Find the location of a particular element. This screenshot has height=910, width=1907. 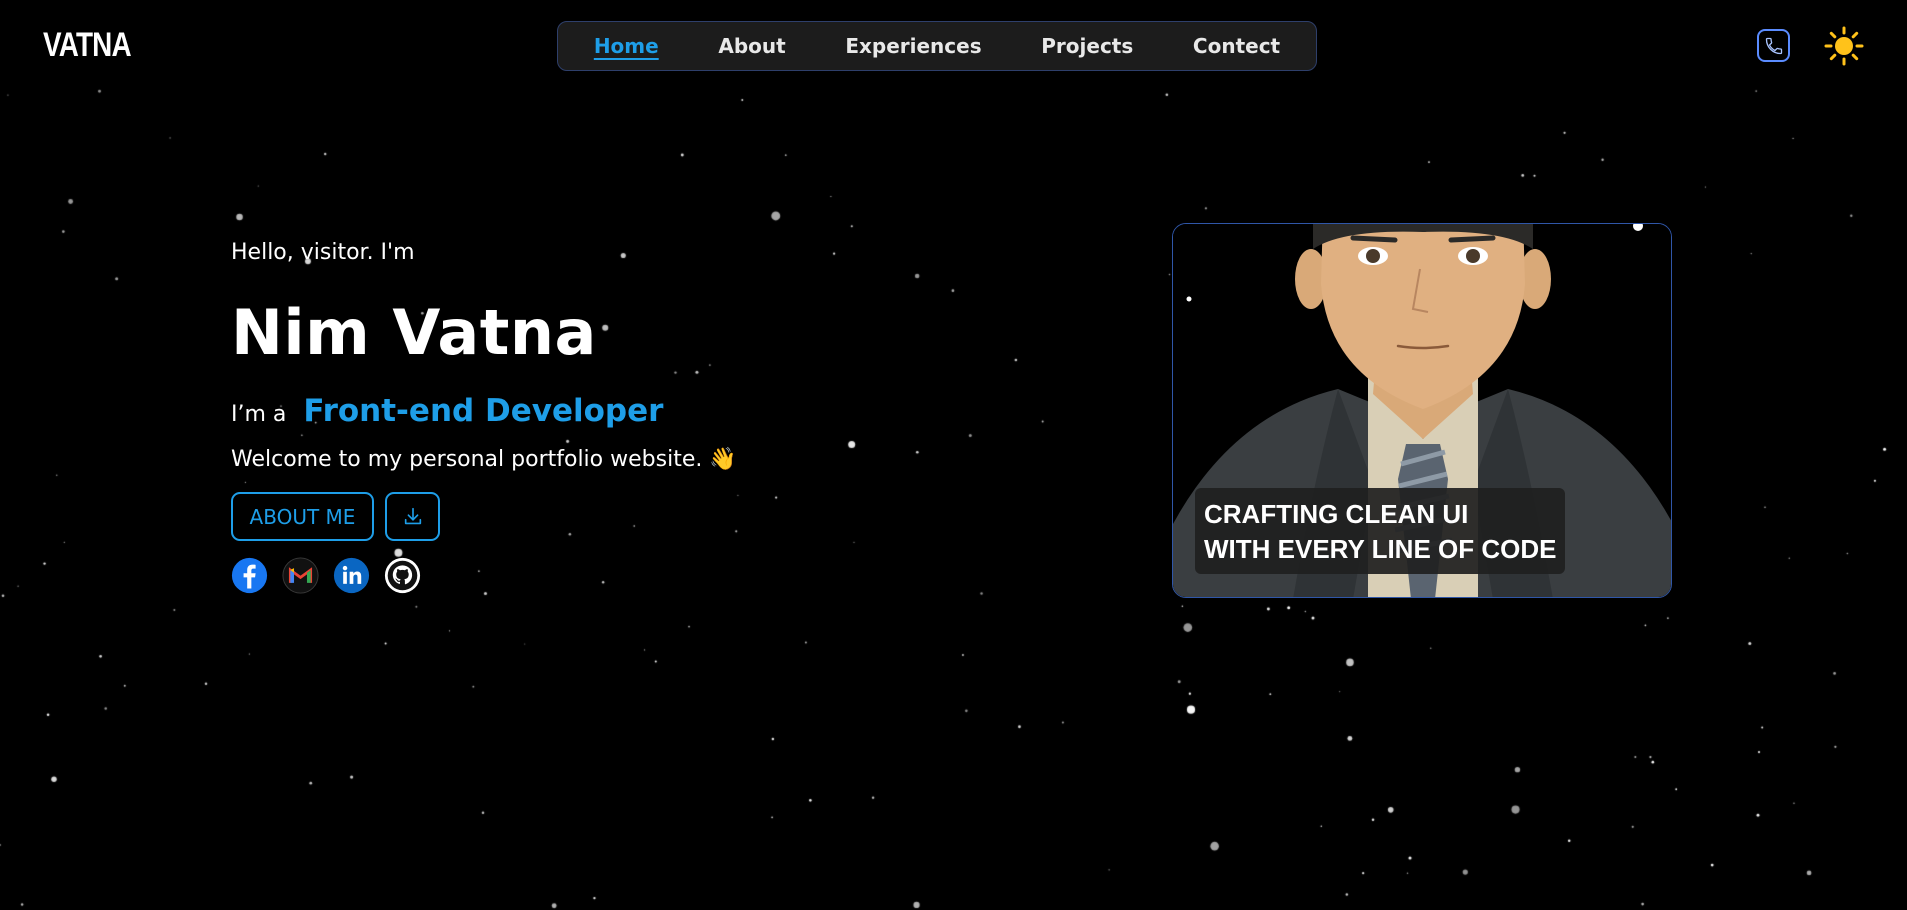

phone-icon is located at coordinates (1773, 45).